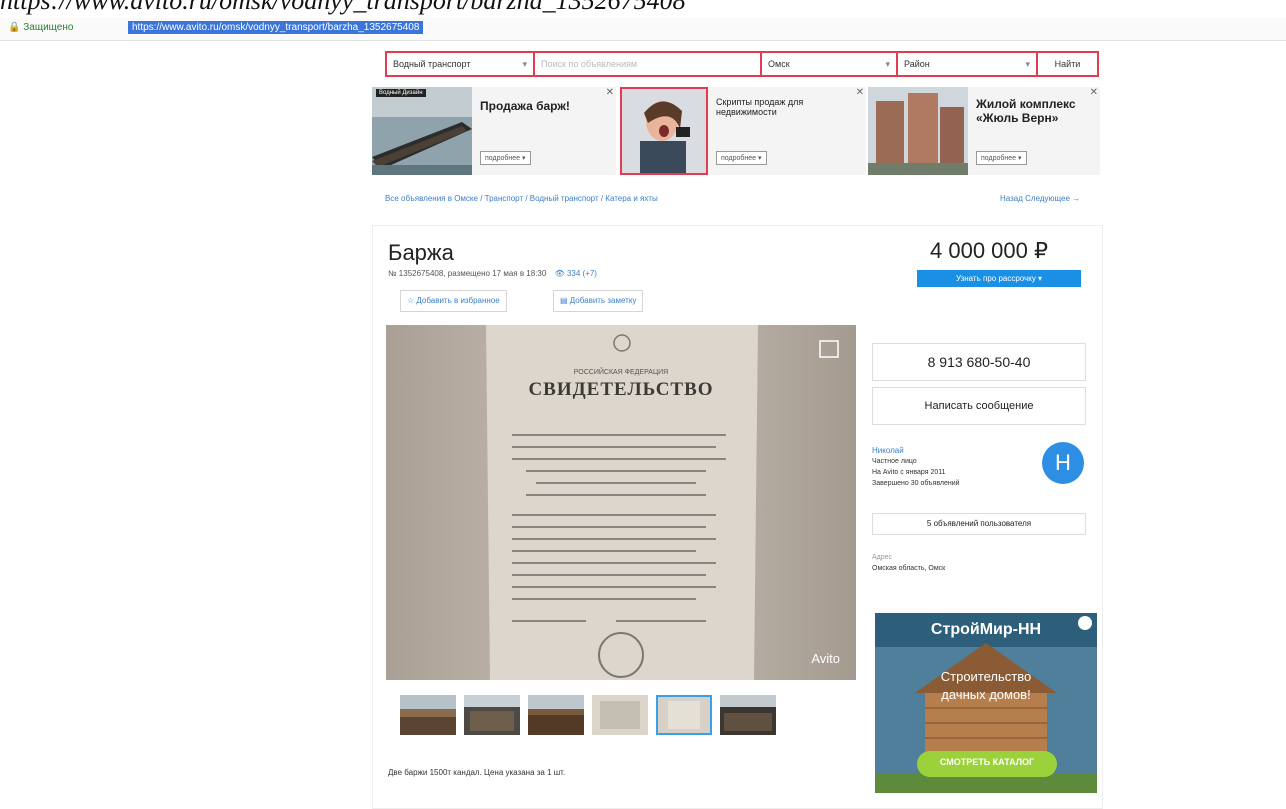 This screenshot has width=1286, height=809. What do you see at coordinates (1040, 198) in the screenshot?
I see `prev-next-links: Назад Следующее →` at bounding box center [1040, 198].